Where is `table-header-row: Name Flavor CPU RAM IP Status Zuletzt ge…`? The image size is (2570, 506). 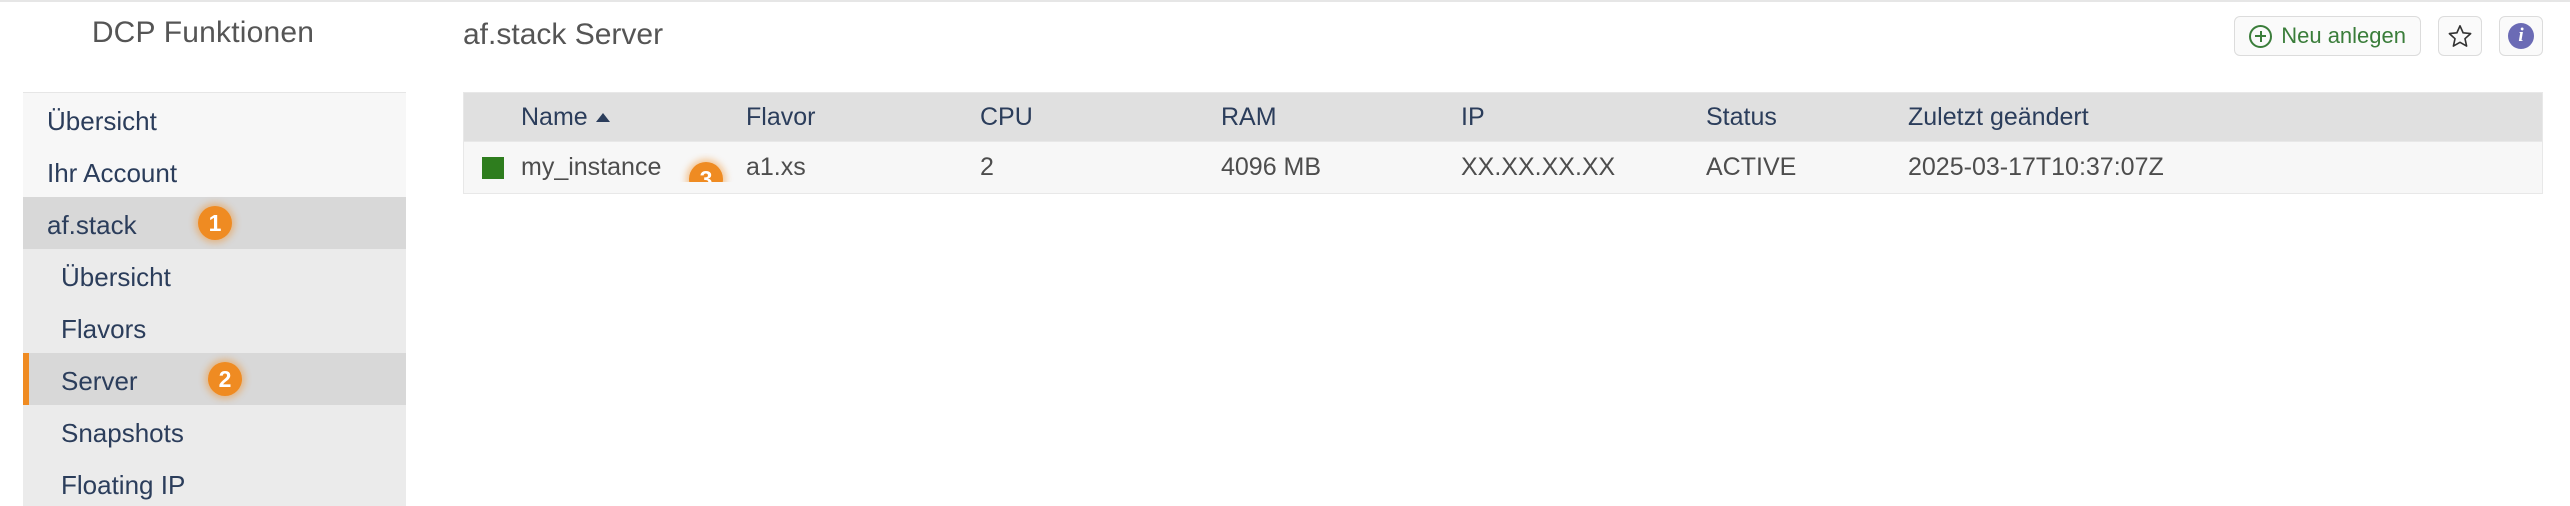
table-header-row: Name Flavor CPU RAM IP Status Zuletzt ge… is located at coordinates (1503, 117).